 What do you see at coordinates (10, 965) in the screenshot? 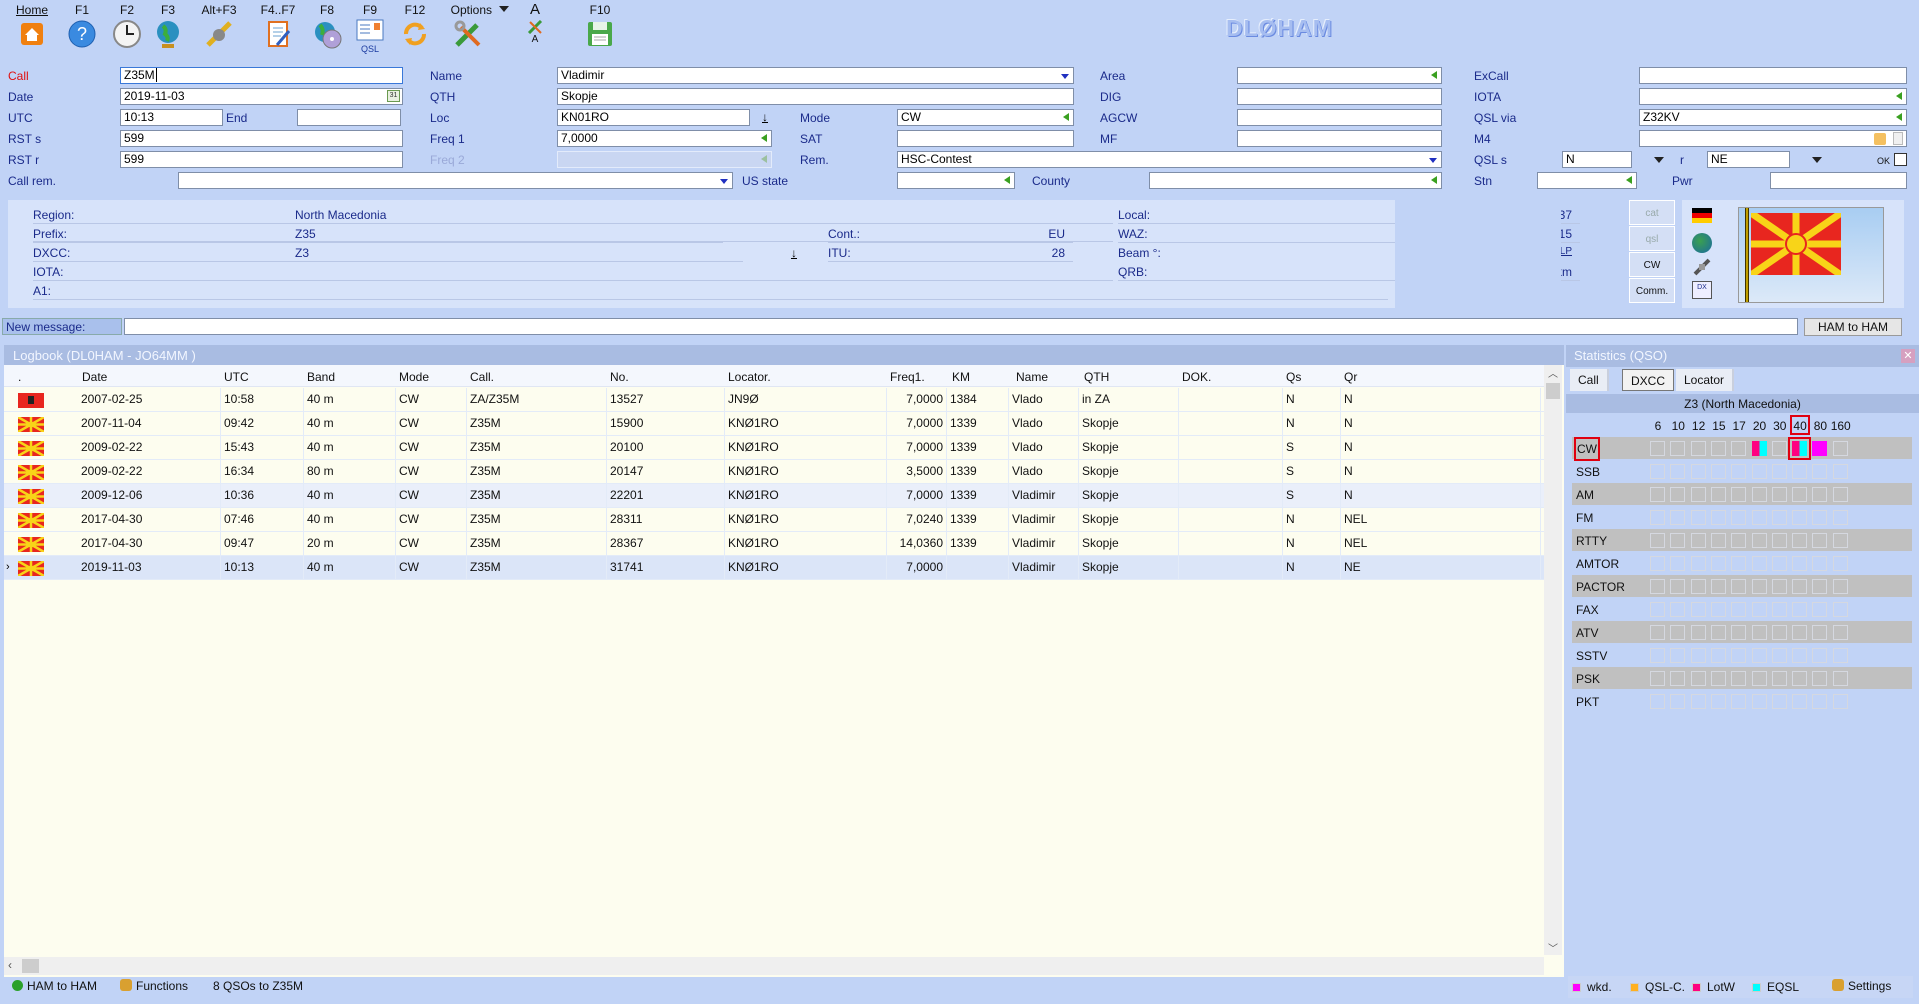
I see `scroll-left-icon: ‹` at bounding box center [10, 965].